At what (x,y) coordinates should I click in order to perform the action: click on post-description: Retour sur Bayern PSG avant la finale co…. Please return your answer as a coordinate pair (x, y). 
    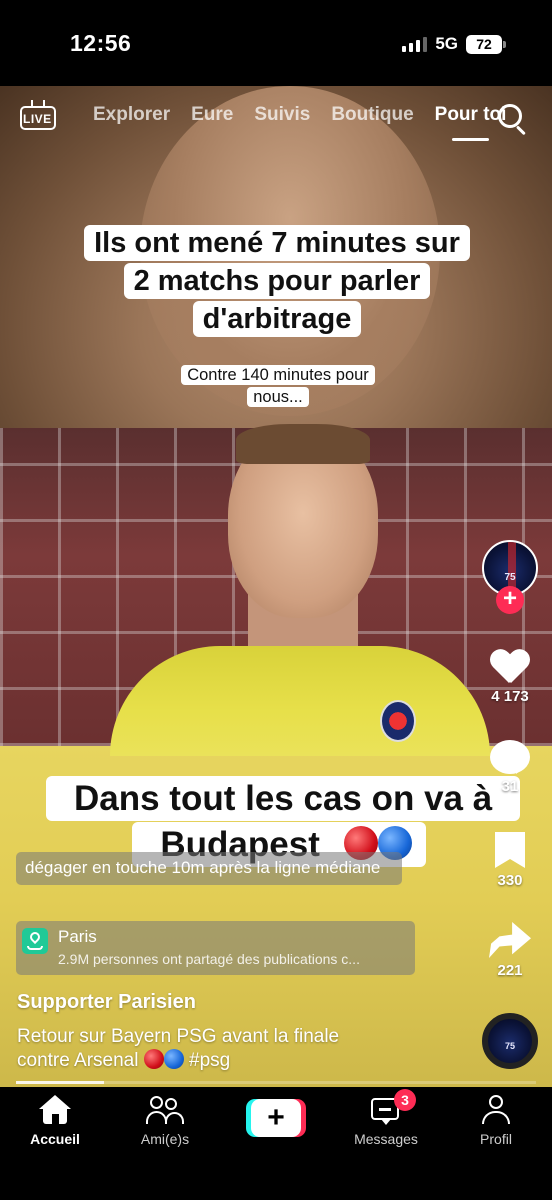
    Looking at the image, I should click on (207, 1049).